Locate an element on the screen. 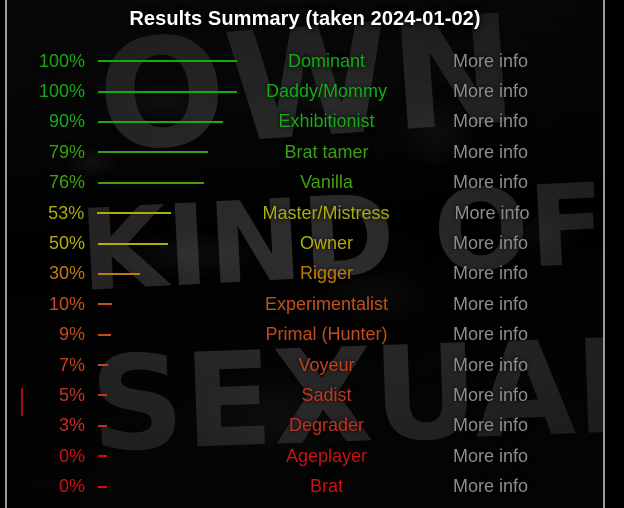  result-percent: 10% is located at coordinates (66, 303).